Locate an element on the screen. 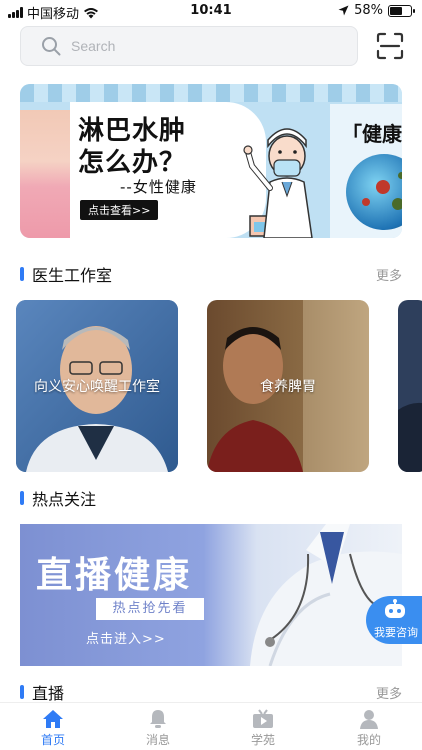 This screenshot has width=422, height=750. search-input is located at coordinates (191, 46).